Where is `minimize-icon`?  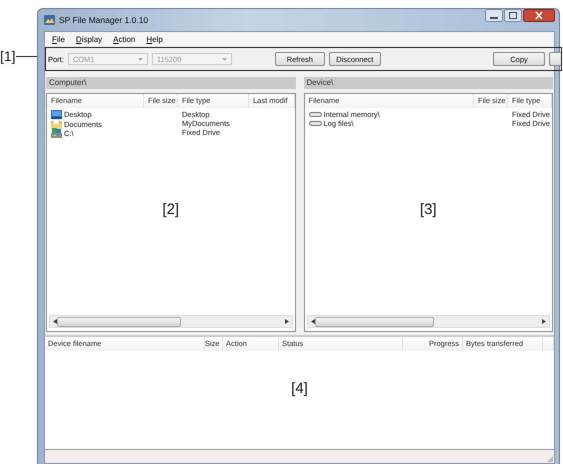 minimize-icon is located at coordinates (494, 15).